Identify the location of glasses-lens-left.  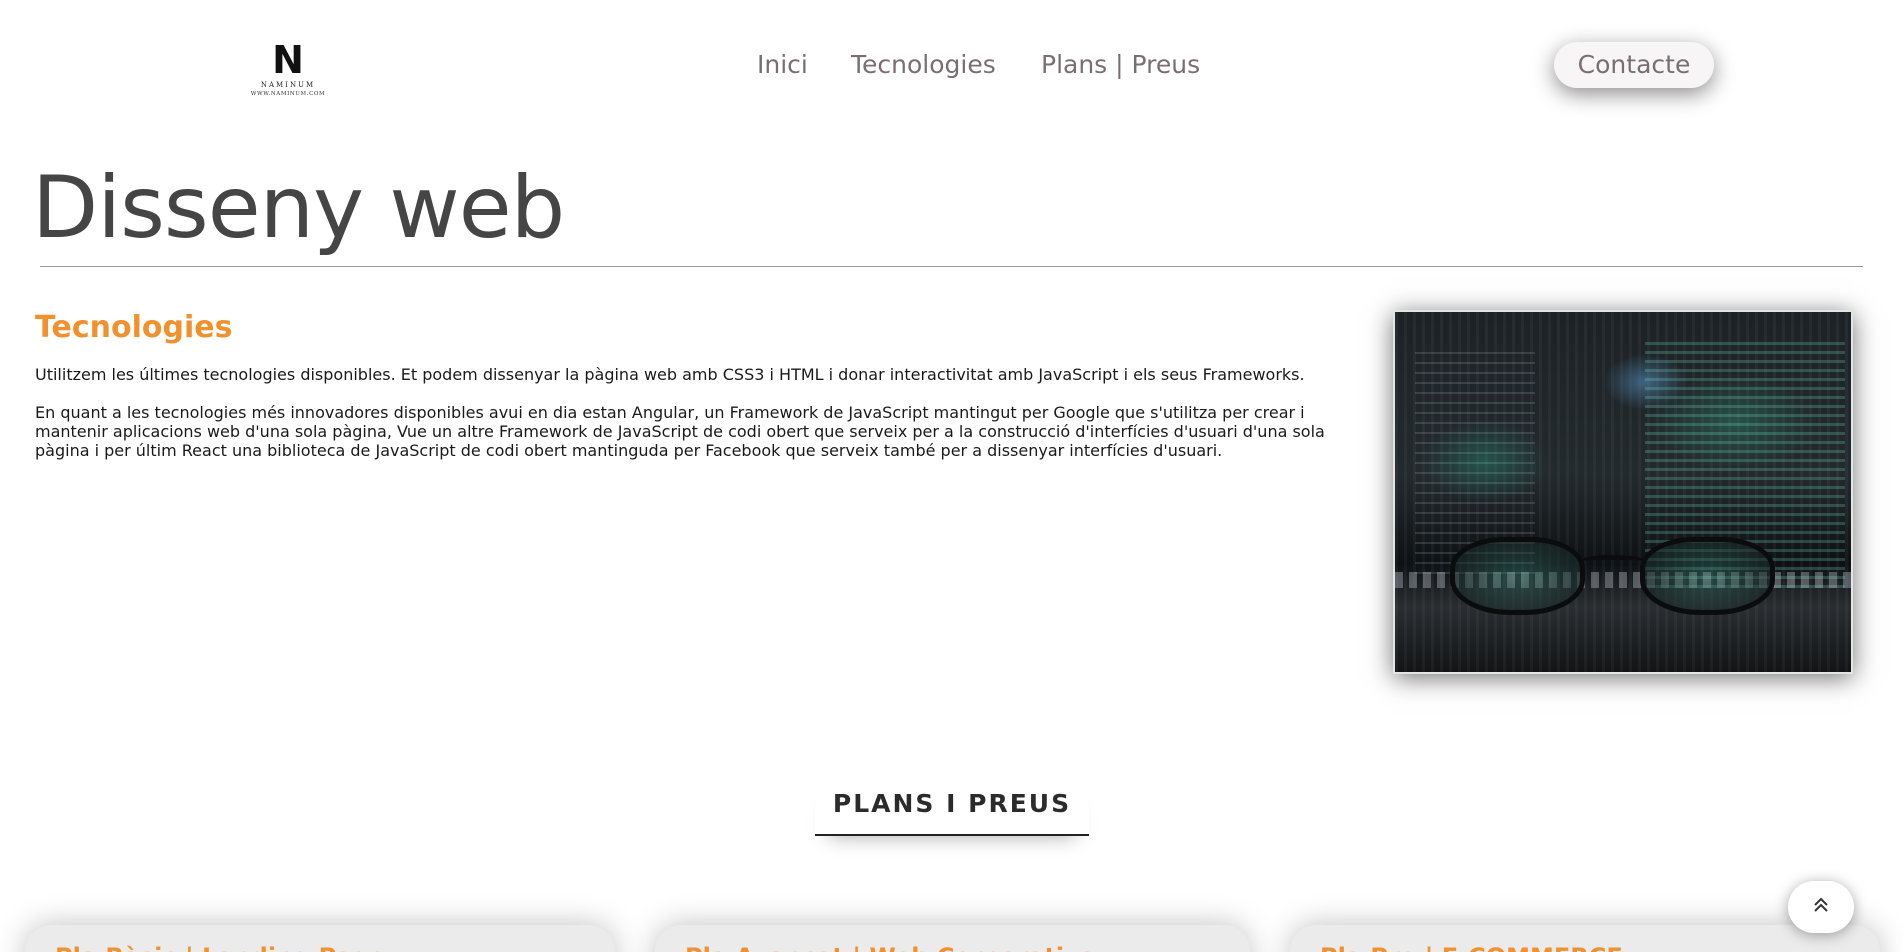
(1517, 576).